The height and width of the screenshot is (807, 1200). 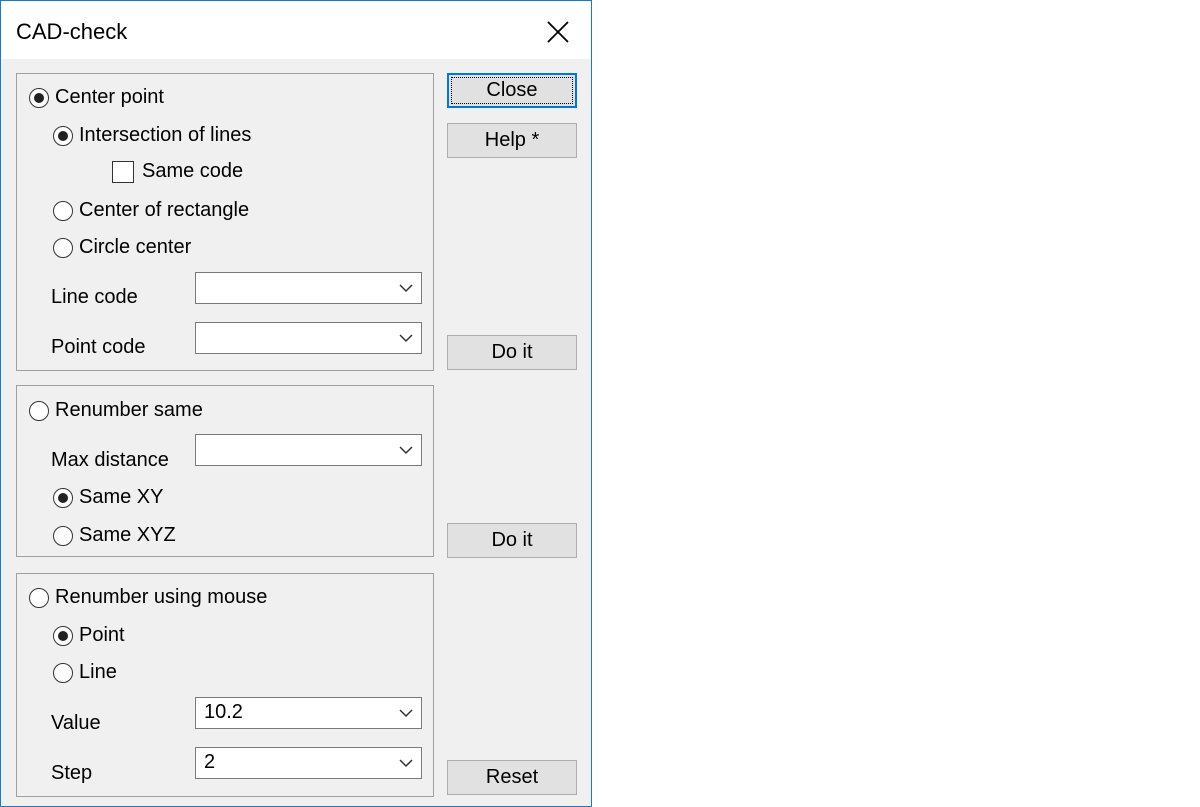 What do you see at coordinates (72, 773) in the screenshot?
I see `step-label: Step` at bounding box center [72, 773].